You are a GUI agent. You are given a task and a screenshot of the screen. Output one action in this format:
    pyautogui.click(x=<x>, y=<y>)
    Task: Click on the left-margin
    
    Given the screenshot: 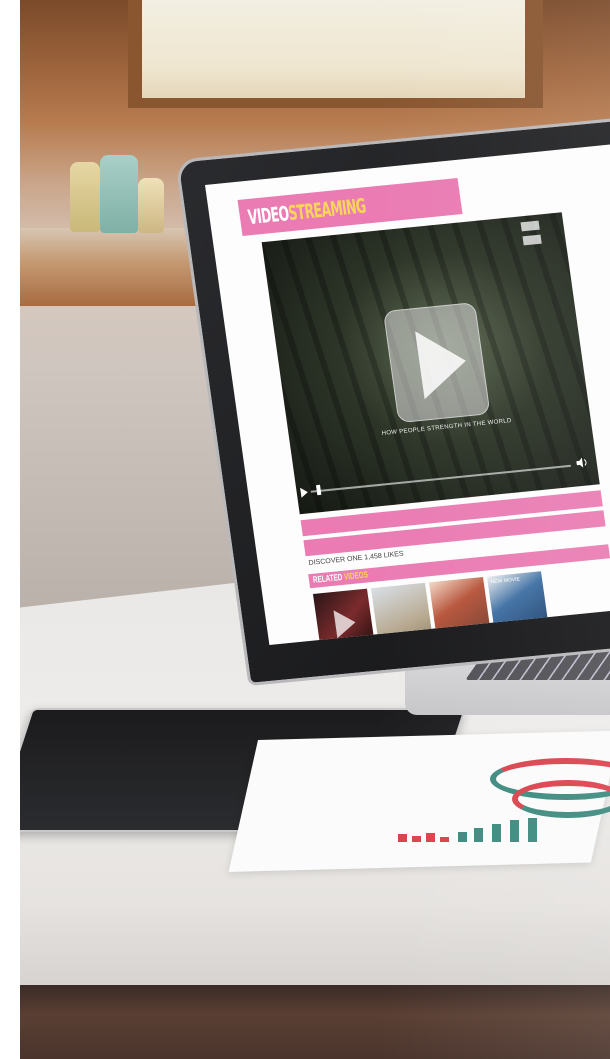 What is the action you would take?
    pyautogui.click(x=10, y=529)
    